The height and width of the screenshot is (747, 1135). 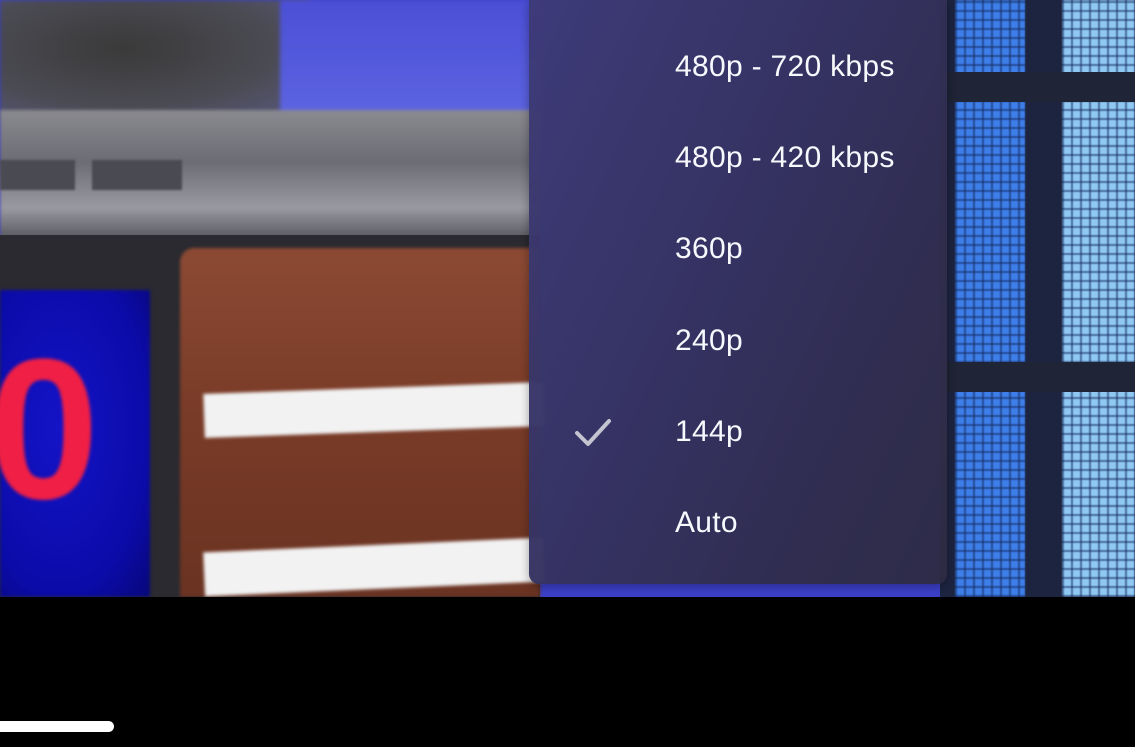 I want to click on quality-option-144p: 144p, so click(x=738, y=431).